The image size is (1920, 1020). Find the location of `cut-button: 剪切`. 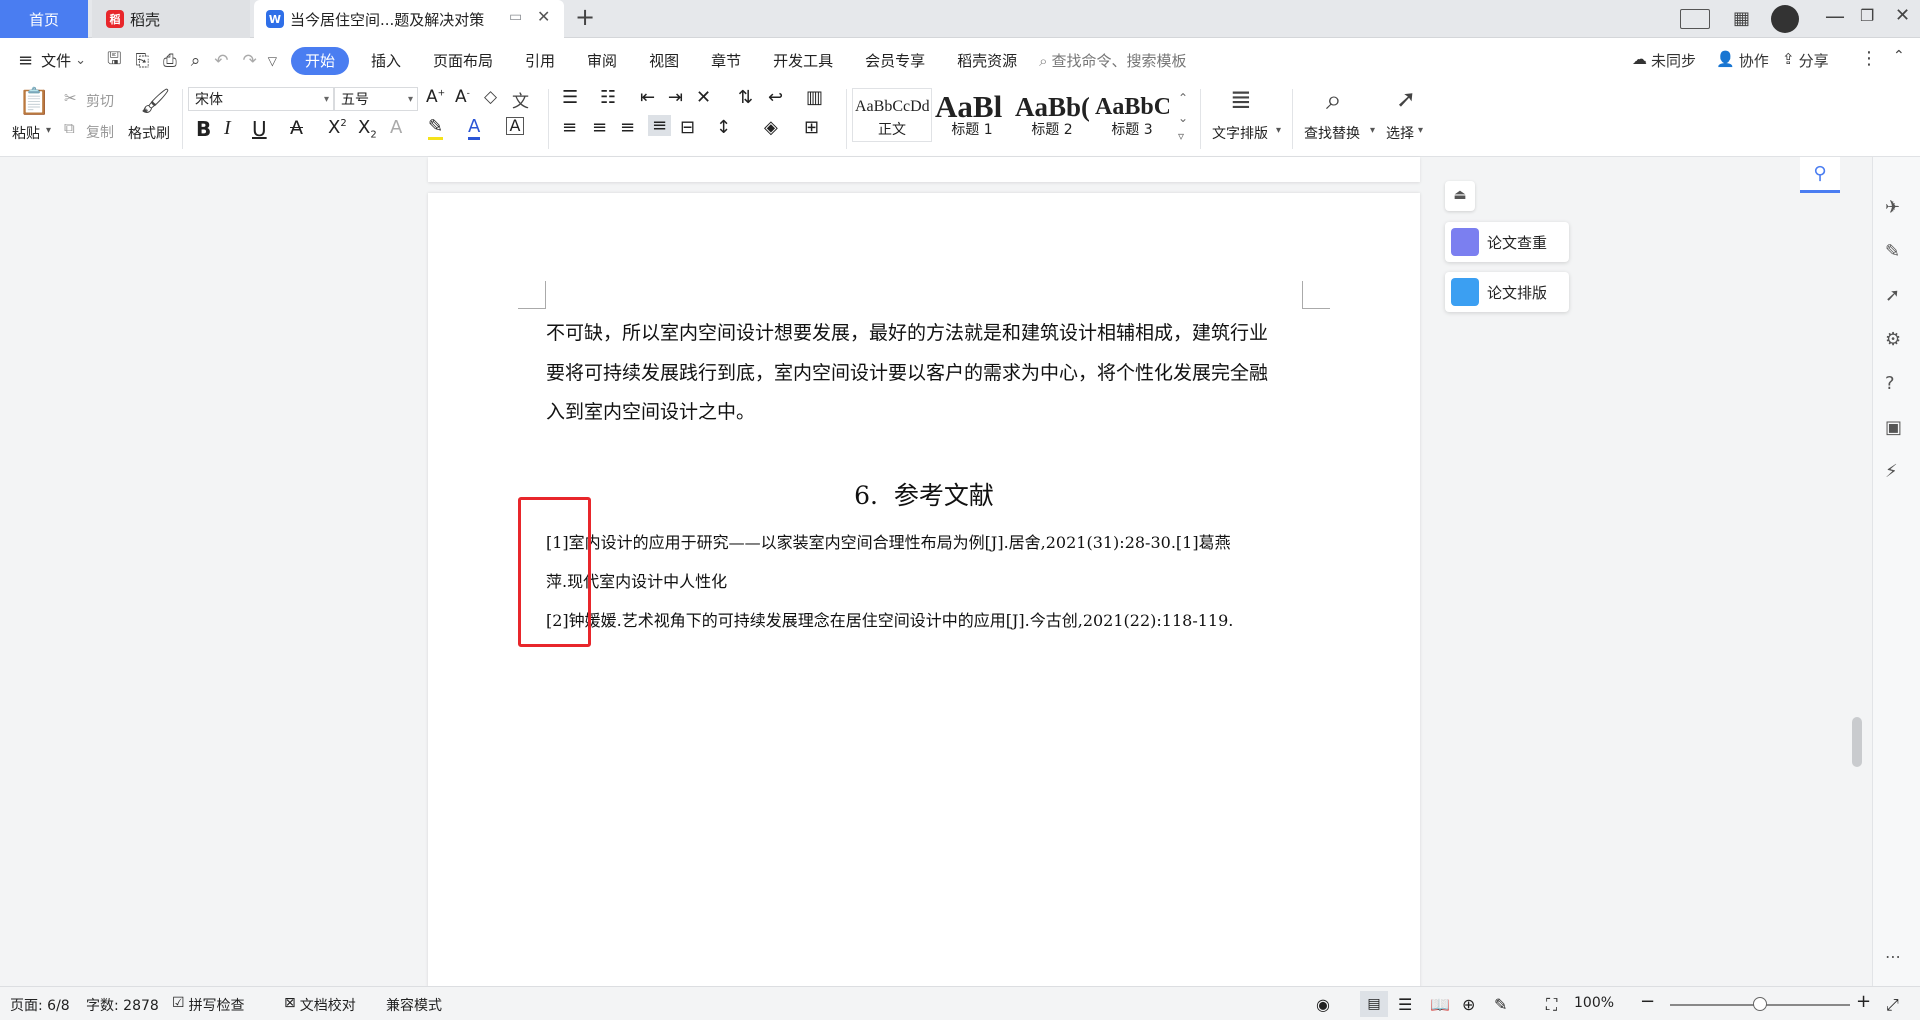

cut-button: 剪切 is located at coordinates (100, 101).